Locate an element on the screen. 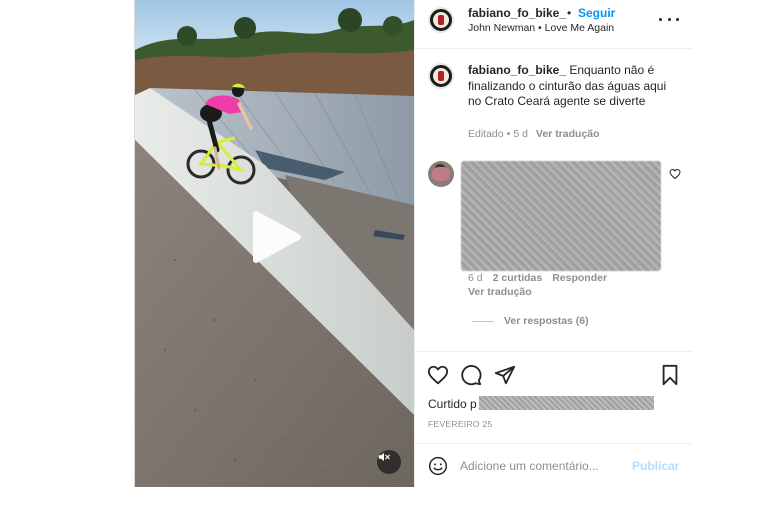 The height and width of the screenshot is (512, 768). comment-composer: Publicar is located at coordinates (553, 465).